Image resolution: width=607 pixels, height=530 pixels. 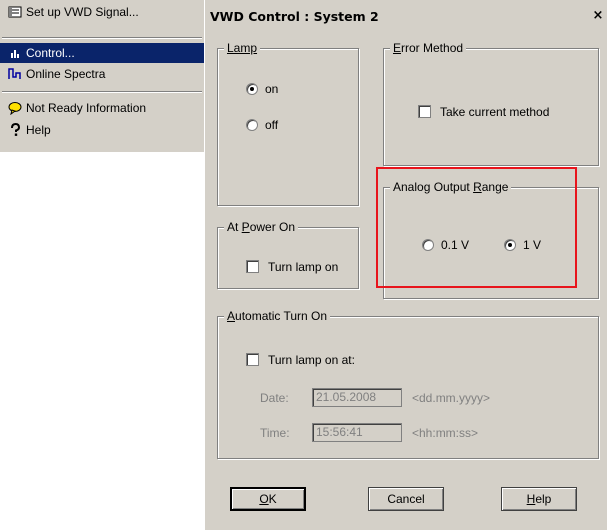 I want to click on turn-lamp-on-label: Turn lamp on, so click(x=303, y=267).